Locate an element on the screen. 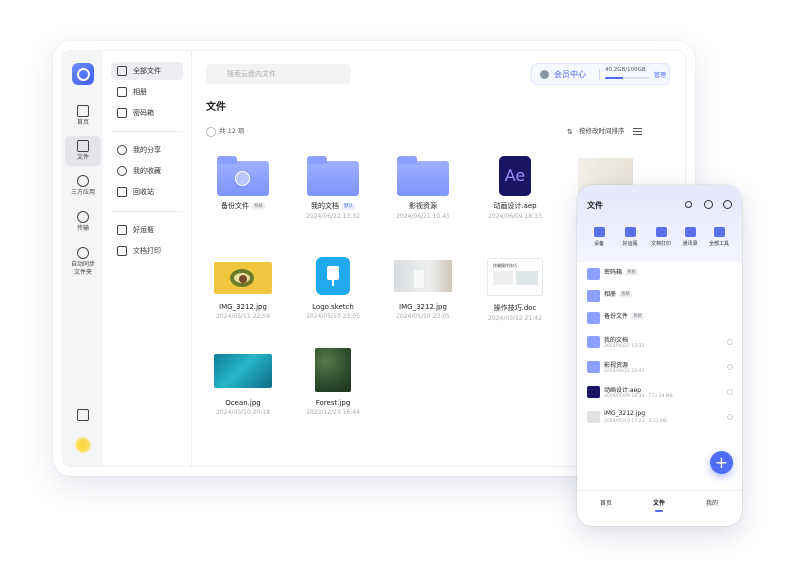 Image resolution: width=800 pixels, height=564 pixels. heart-icon is located at coordinates (122, 171).